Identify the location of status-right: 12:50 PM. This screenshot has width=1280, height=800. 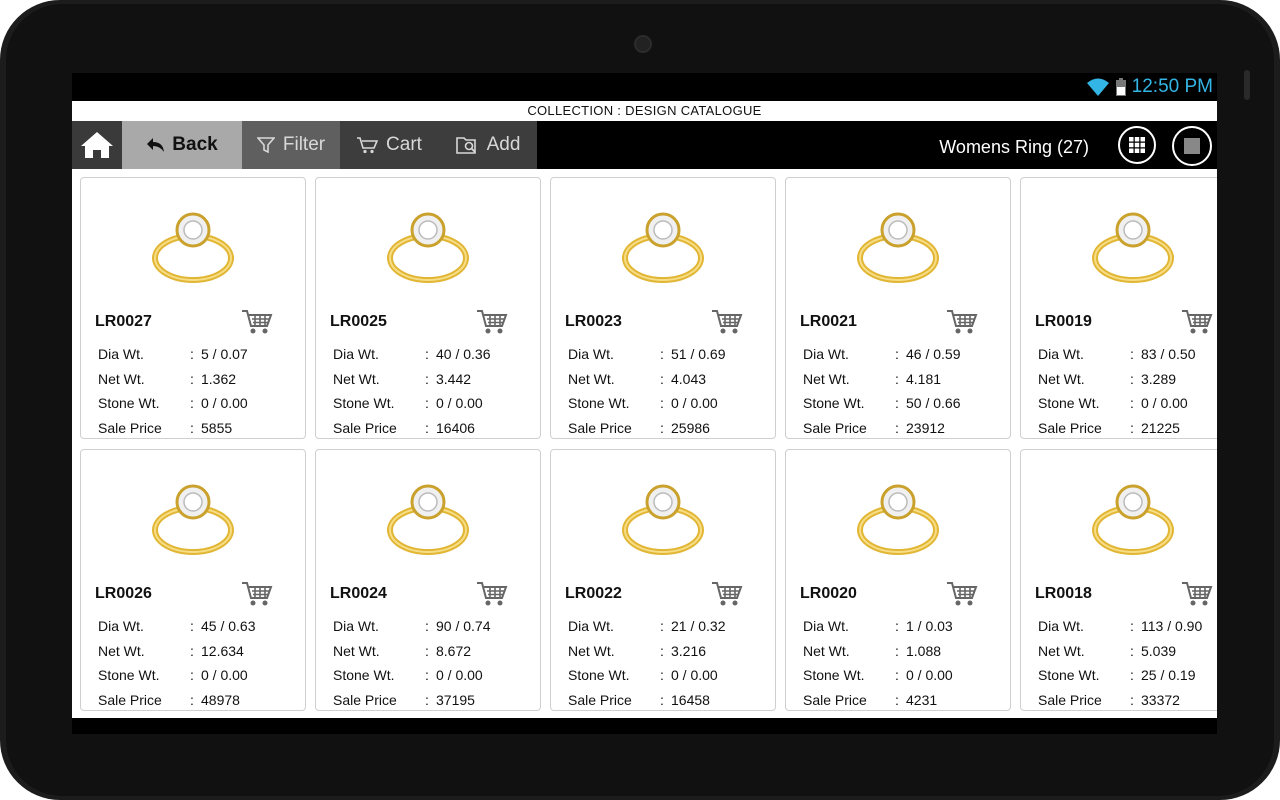
(1149, 87).